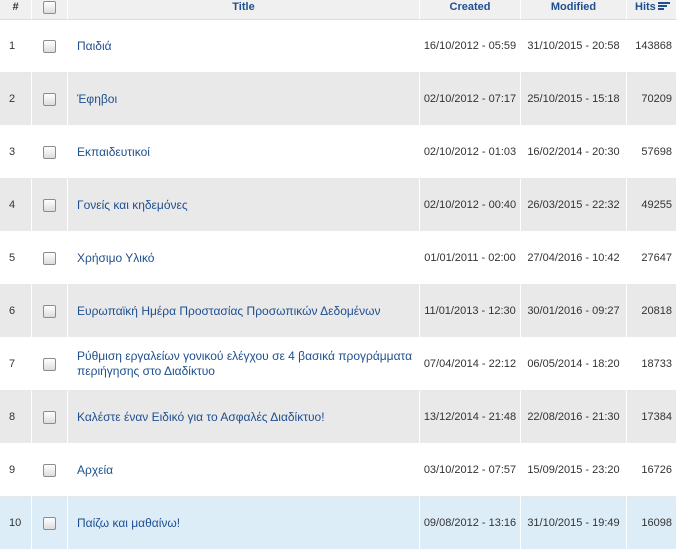 Image resolution: width=677 pixels, height=552 pixels. I want to click on row-title-link: Εκπαιδευτικοί, so click(246, 152).